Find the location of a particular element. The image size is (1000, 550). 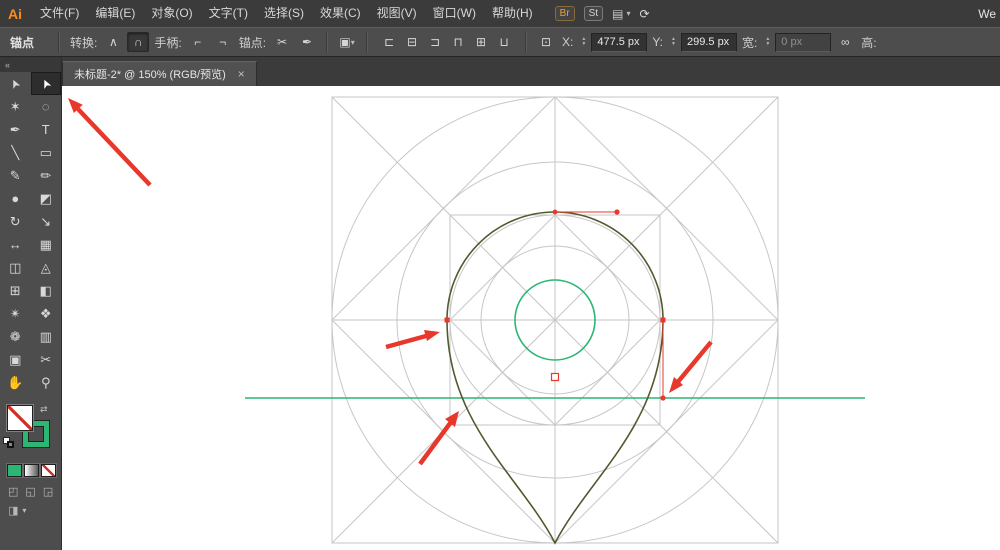

app-logo: Ai is located at coordinates (16, 14).